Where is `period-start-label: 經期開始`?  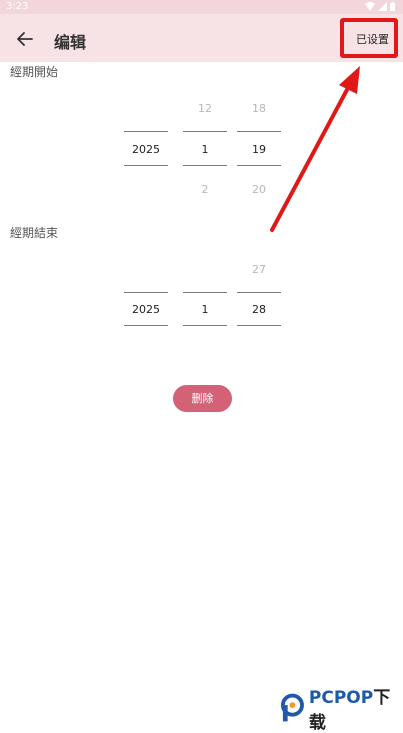 period-start-label: 經期開始 is located at coordinates (34, 72).